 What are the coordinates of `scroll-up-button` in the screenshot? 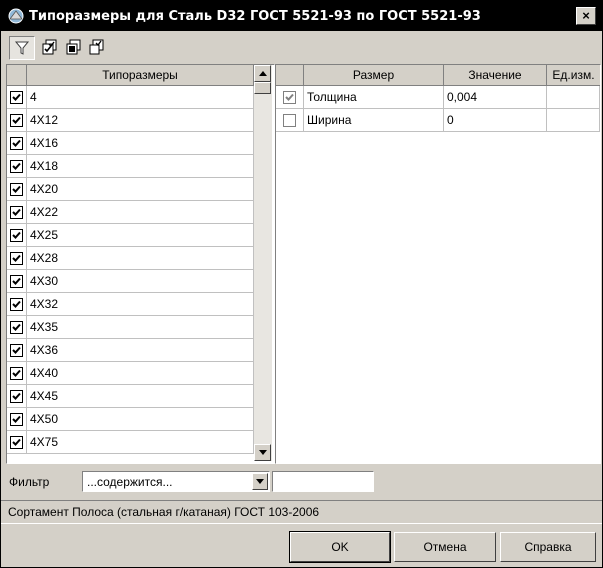 It's located at (262, 73).